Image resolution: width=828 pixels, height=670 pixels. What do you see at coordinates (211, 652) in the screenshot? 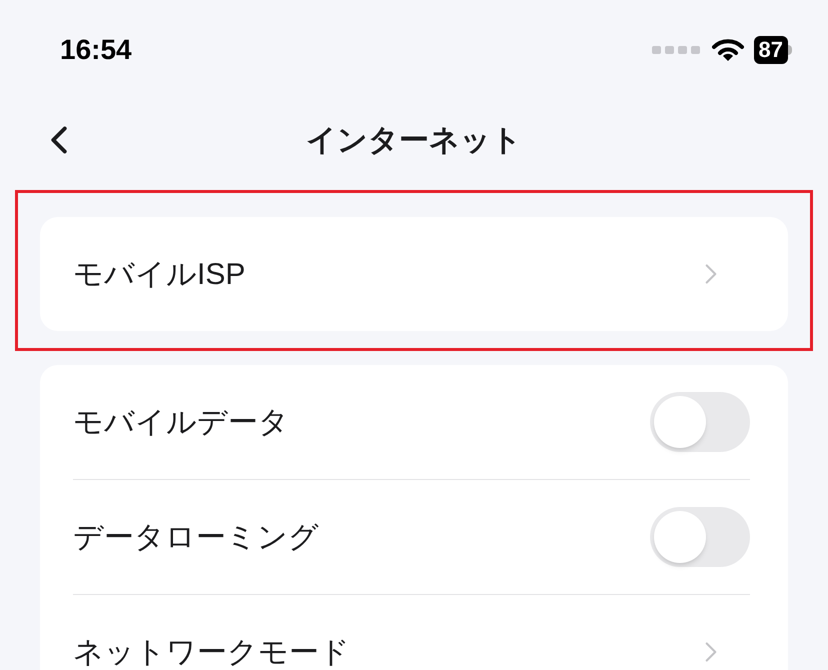
I see `row-label: ネットワークモード` at bounding box center [211, 652].